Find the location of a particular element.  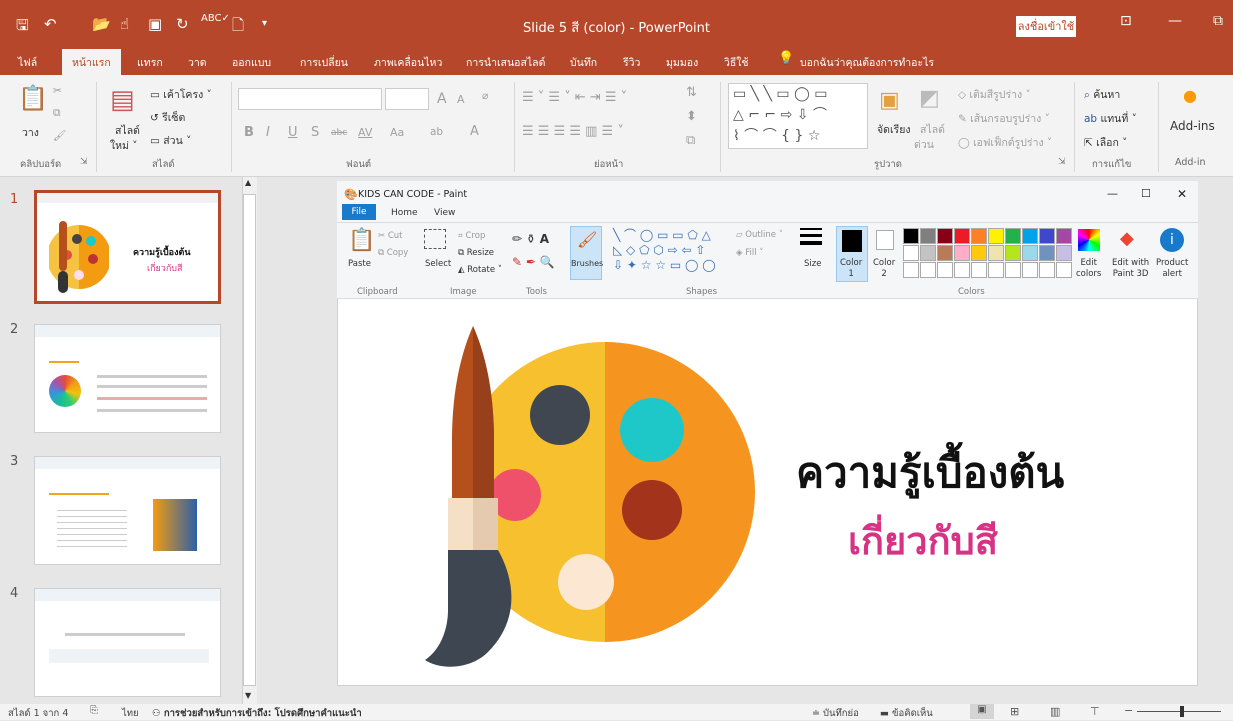

drawing-launcher-icon: ⇲ is located at coordinates (1062, 162).